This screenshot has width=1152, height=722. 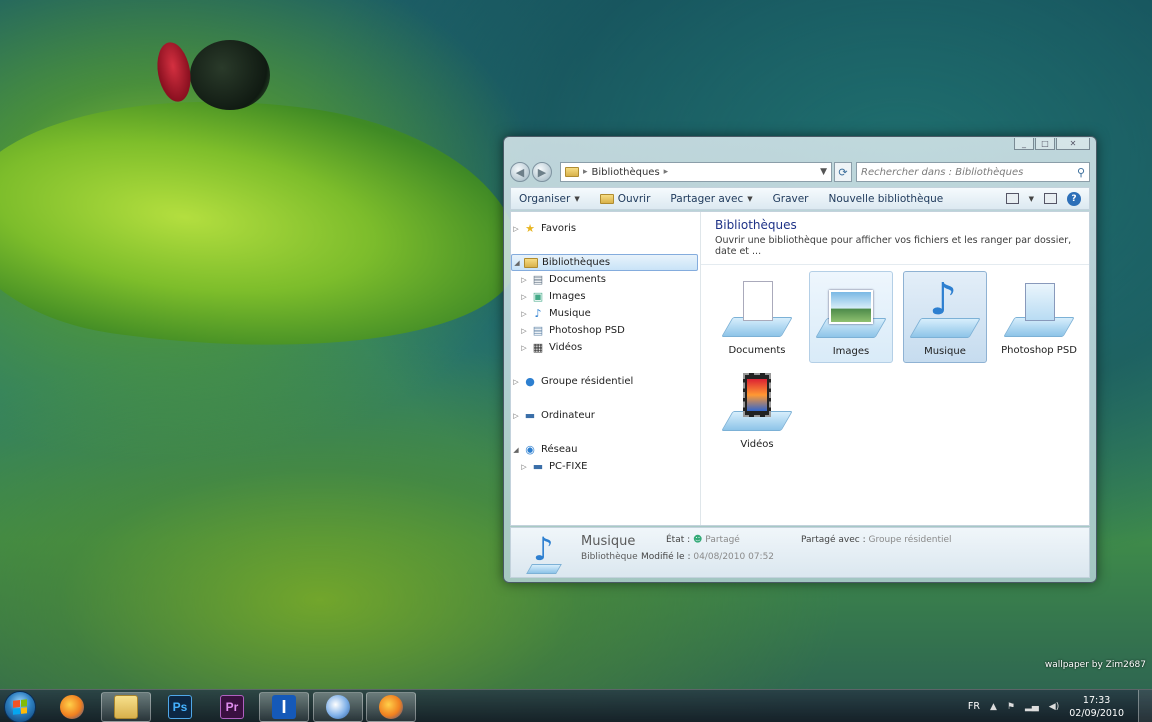 I want to click on taskbar-premiere: Pr, so click(x=232, y=707).